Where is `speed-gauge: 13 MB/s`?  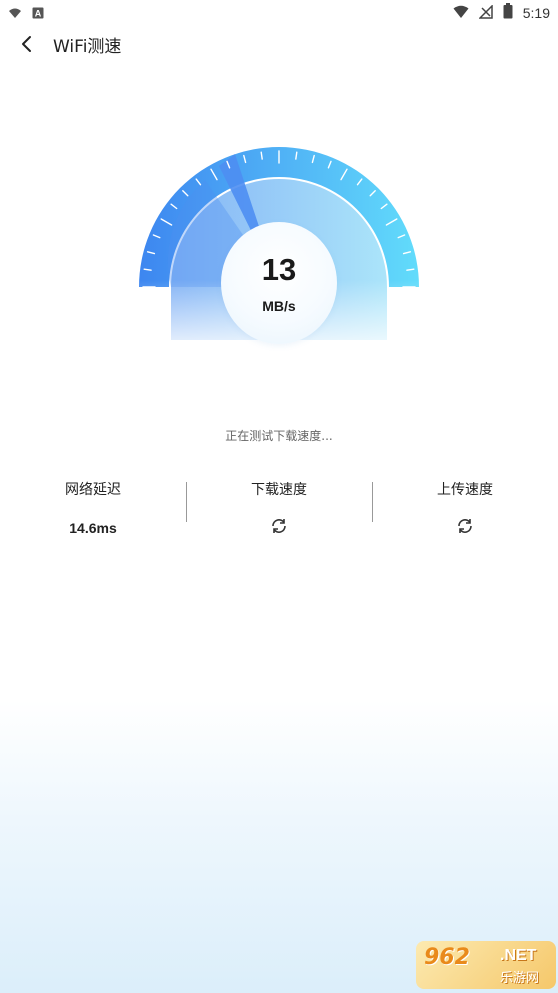
speed-gauge: 13 MB/s is located at coordinates (279, 250).